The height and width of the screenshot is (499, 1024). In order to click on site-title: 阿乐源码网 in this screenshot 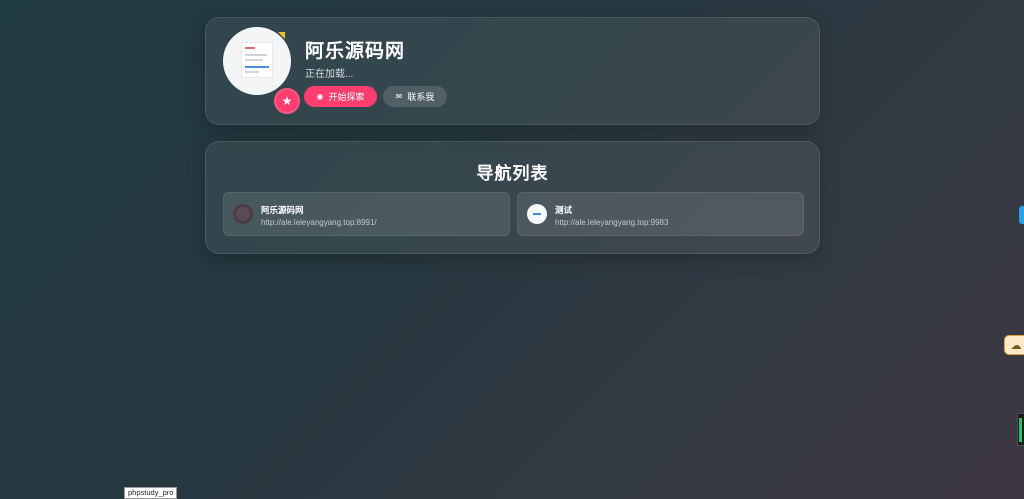, I will do `click(355, 51)`.